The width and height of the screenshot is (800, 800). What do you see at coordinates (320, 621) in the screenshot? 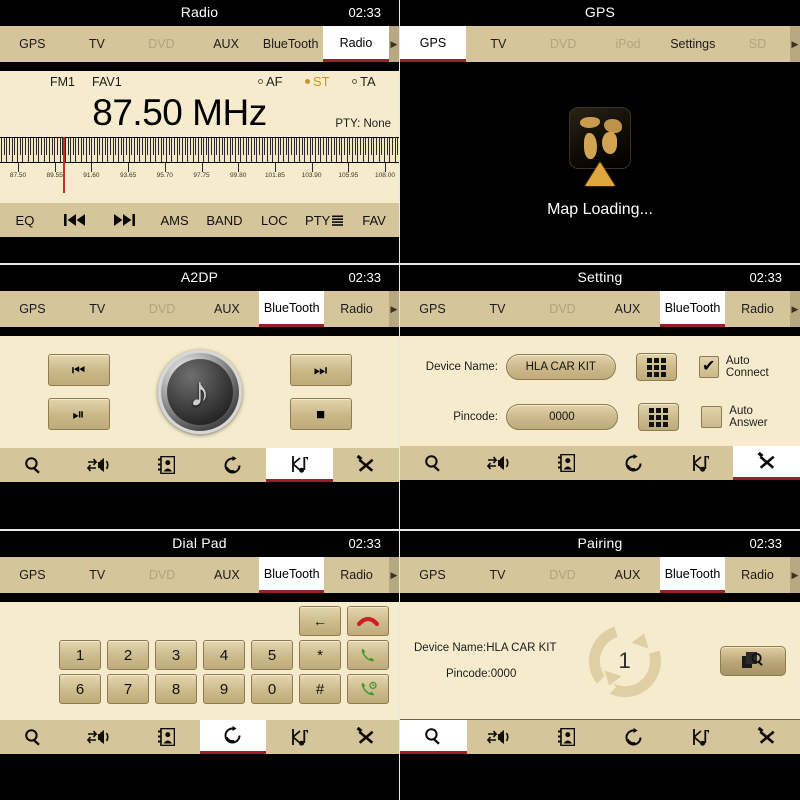
I see `backspace-key: ←` at bounding box center [320, 621].